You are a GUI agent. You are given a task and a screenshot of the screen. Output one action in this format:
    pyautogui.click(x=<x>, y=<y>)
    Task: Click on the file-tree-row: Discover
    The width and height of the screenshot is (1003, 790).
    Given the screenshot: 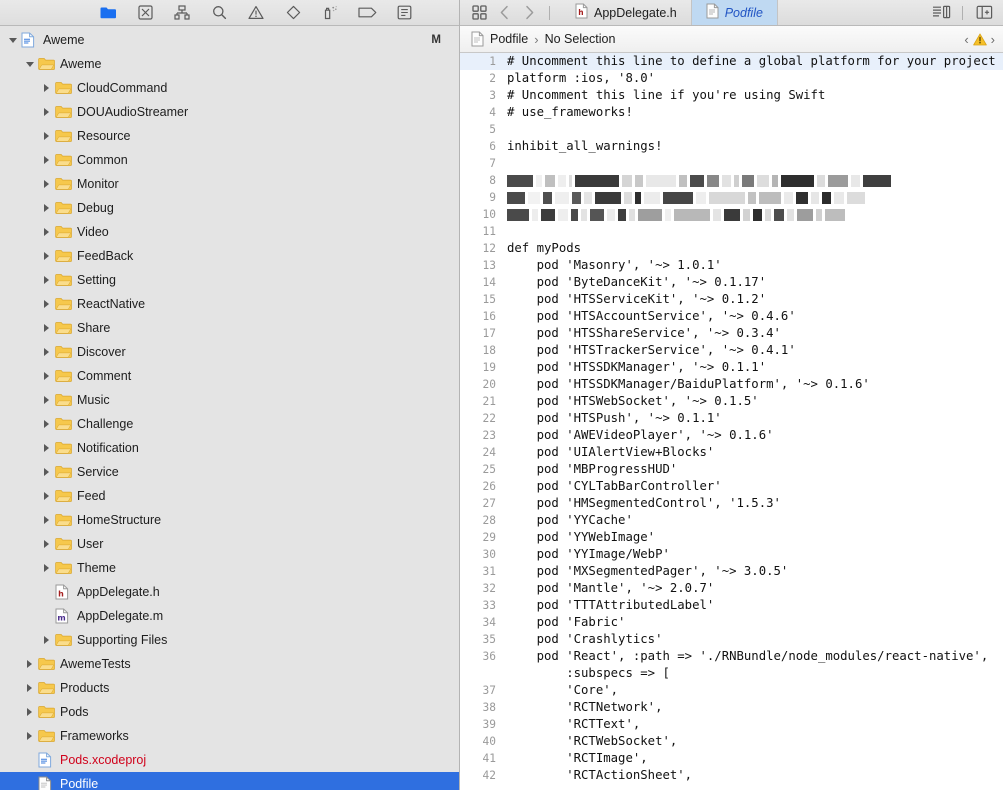 What is the action you would take?
    pyautogui.click(x=229, y=352)
    